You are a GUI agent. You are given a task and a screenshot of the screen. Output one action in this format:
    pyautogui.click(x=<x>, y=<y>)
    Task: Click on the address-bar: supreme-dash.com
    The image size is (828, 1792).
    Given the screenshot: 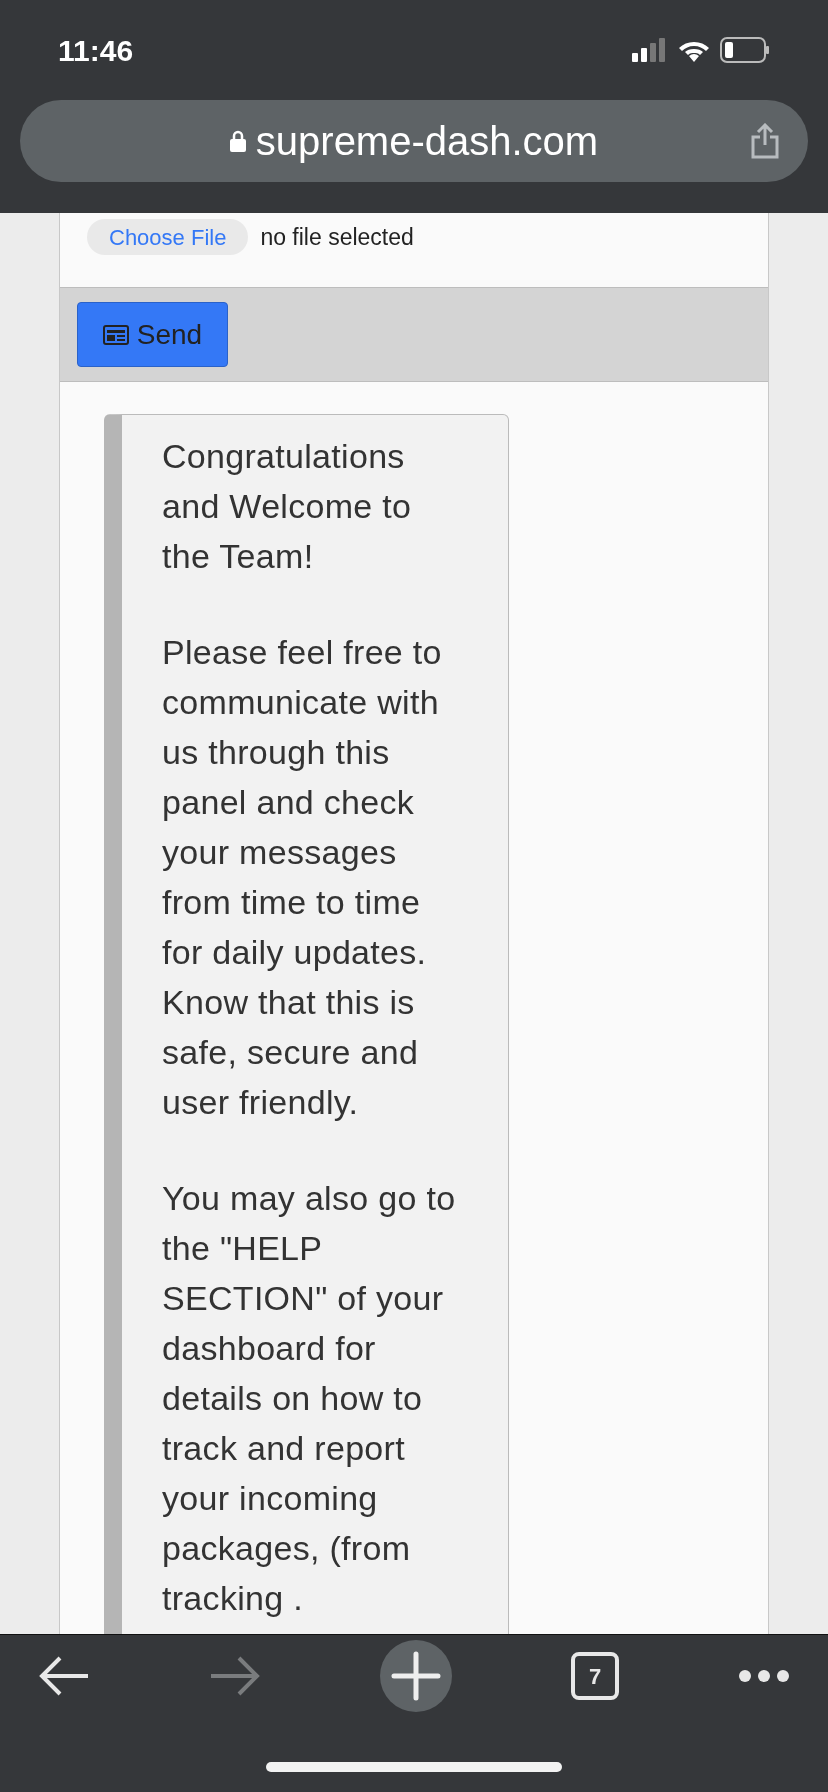 What is the action you would take?
    pyautogui.click(x=414, y=141)
    